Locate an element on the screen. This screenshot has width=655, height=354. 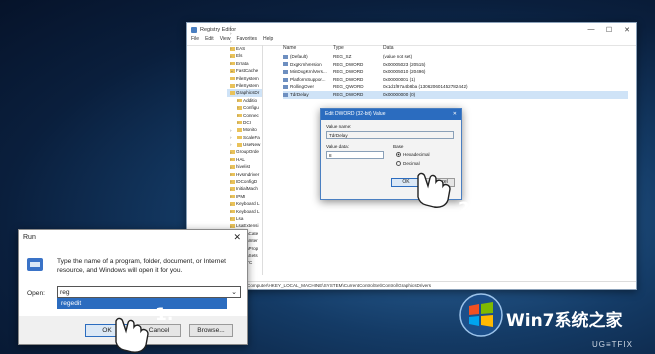
tree-item: HAL is located at coordinates (244, 159).